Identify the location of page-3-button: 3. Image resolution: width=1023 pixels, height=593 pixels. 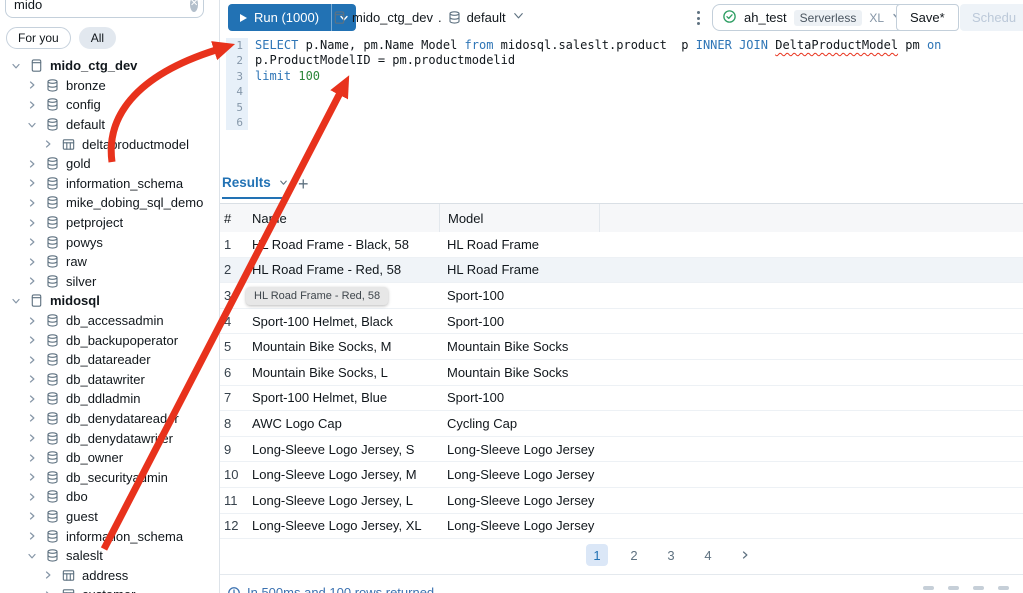
(671, 555).